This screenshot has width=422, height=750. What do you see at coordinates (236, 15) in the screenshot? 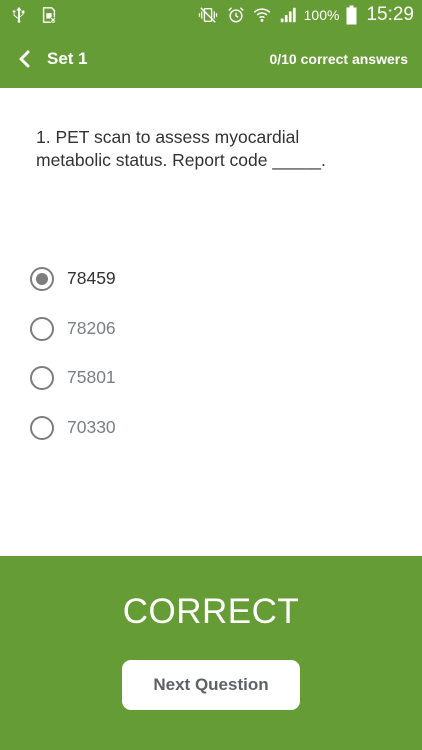
I see `alarm-icon` at bounding box center [236, 15].